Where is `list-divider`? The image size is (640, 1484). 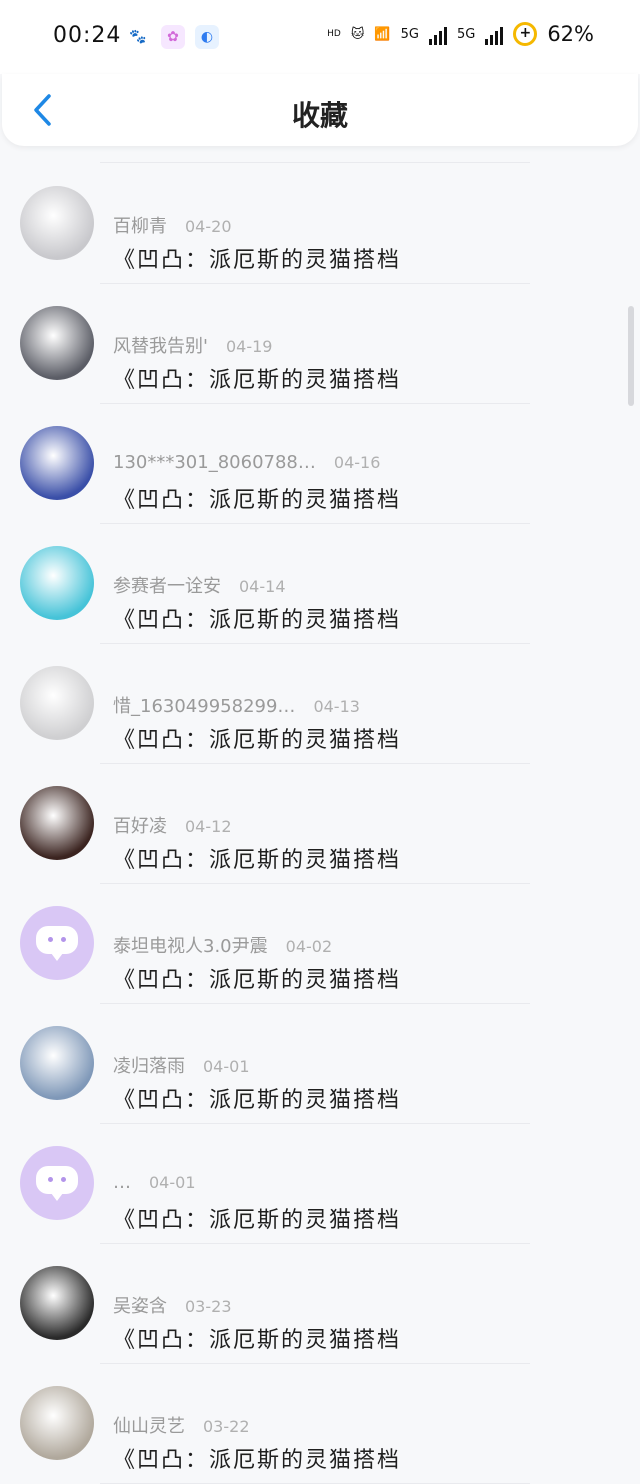 list-divider is located at coordinates (315, 162).